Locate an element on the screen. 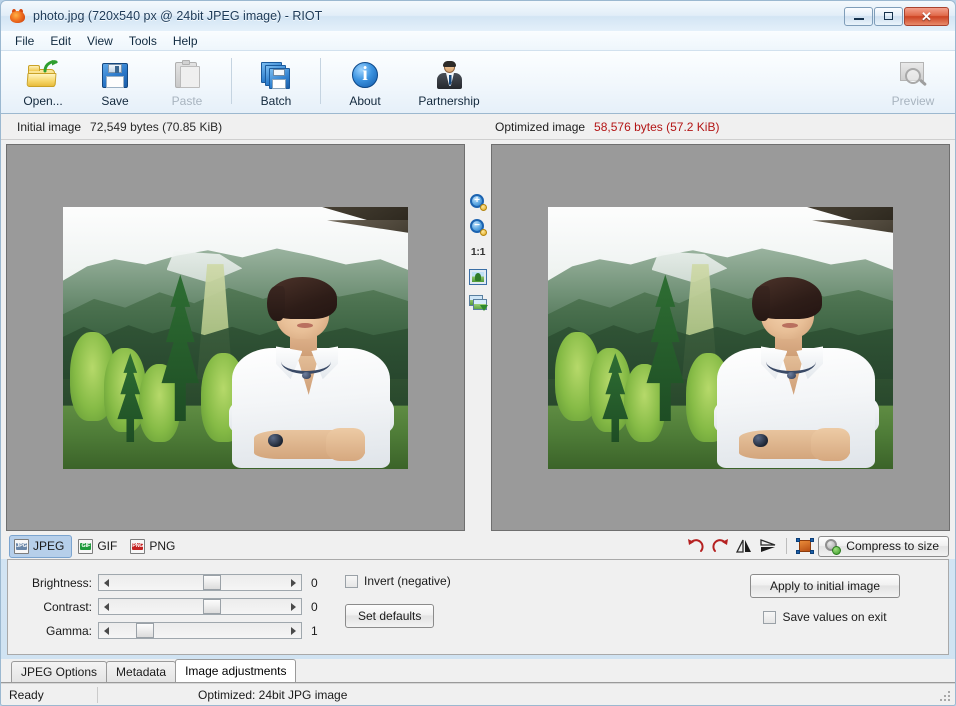 The height and width of the screenshot is (706, 956). save-values-checkbox-row: Save values on exit is located at coordinates (825, 617).